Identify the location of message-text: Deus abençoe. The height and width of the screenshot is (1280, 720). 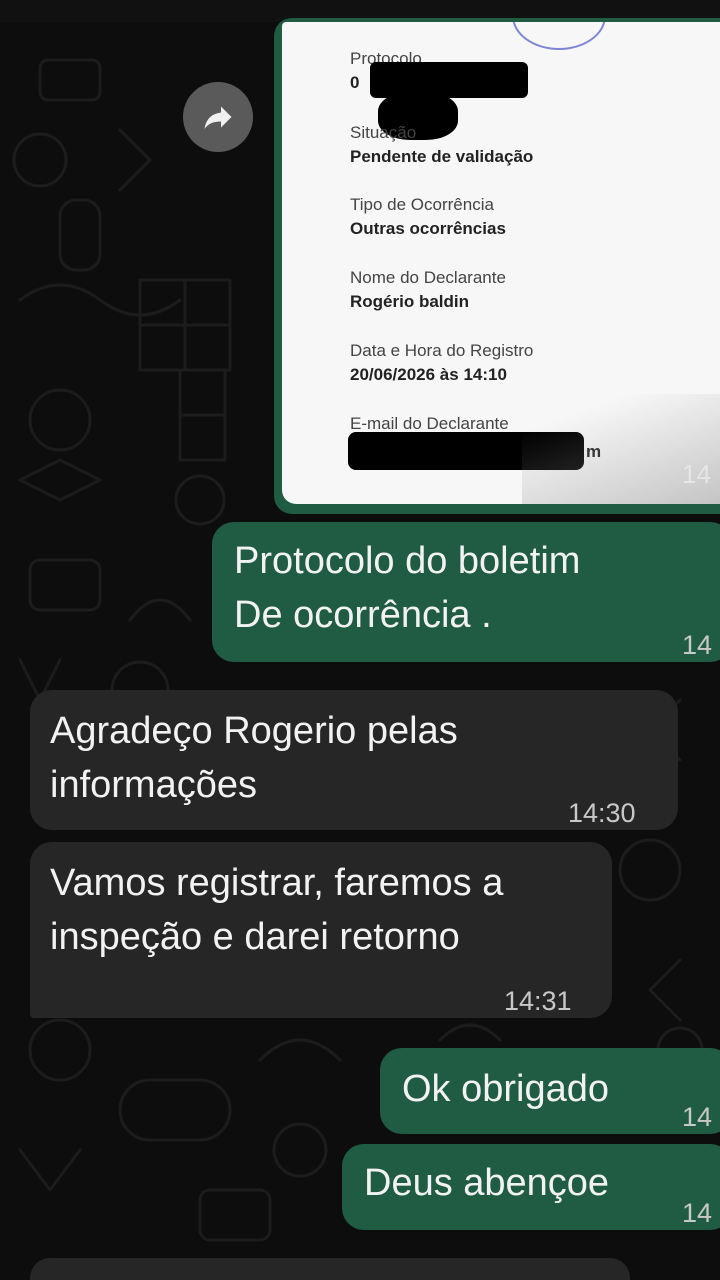
(487, 1183).